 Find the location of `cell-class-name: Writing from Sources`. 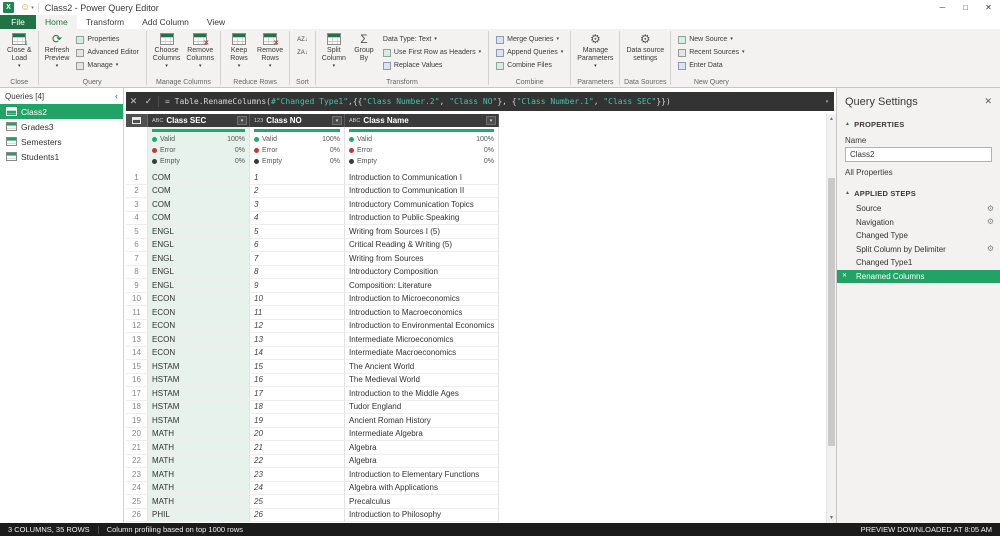

cell-class-name: Writing from Sources is located at coordinates (422, 259).